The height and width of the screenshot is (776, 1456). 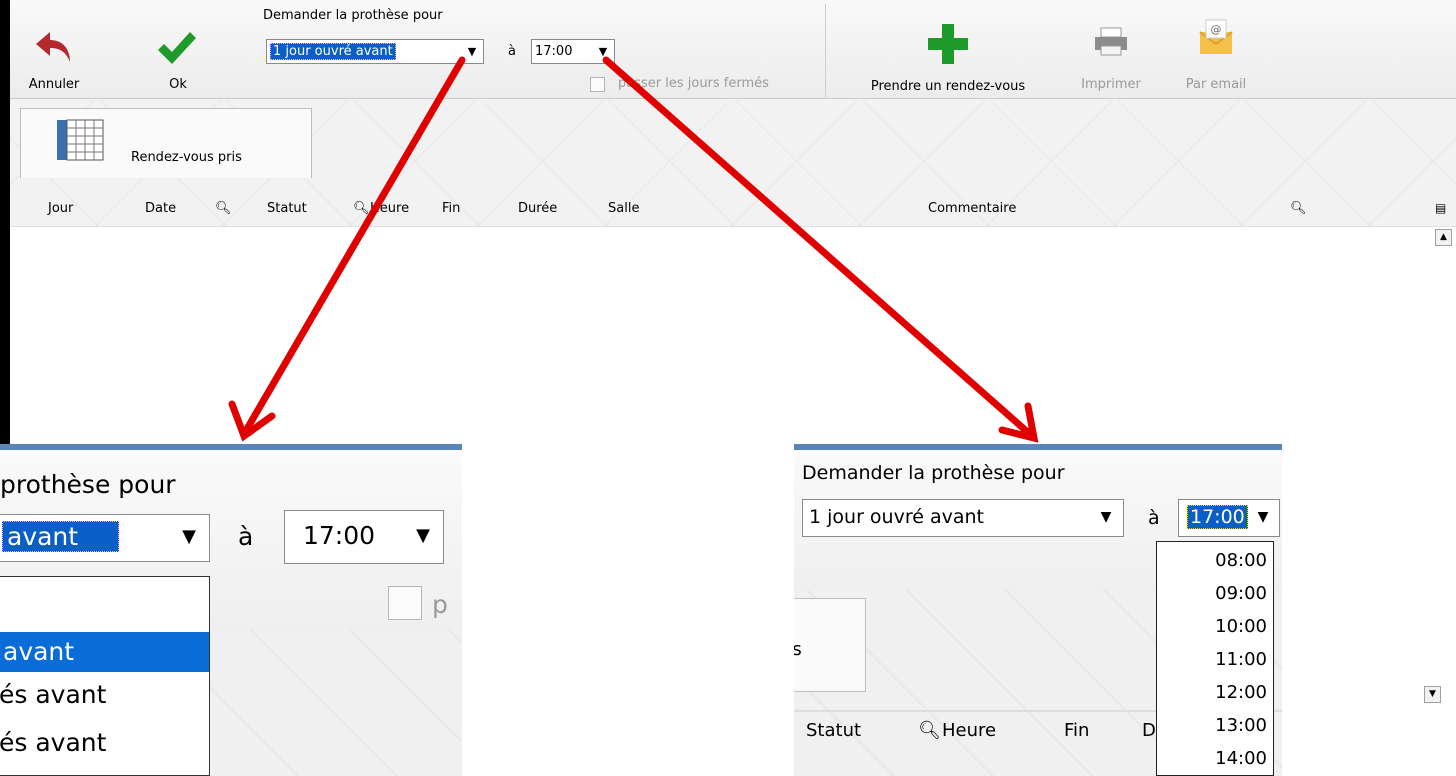 I want to click on printer-icon, so click(x=1111, y=41).